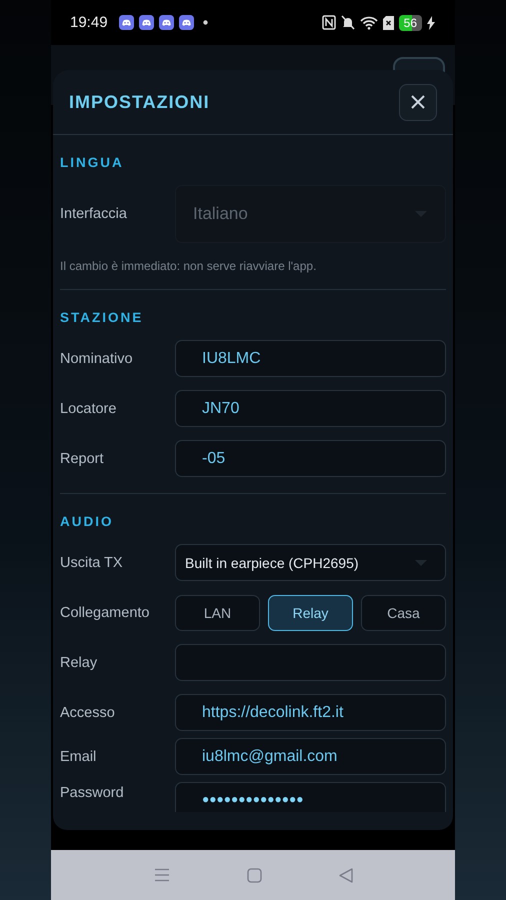  Describe the element at coordinates (310, 662) in the screenshot. I see `input-field` at that location.